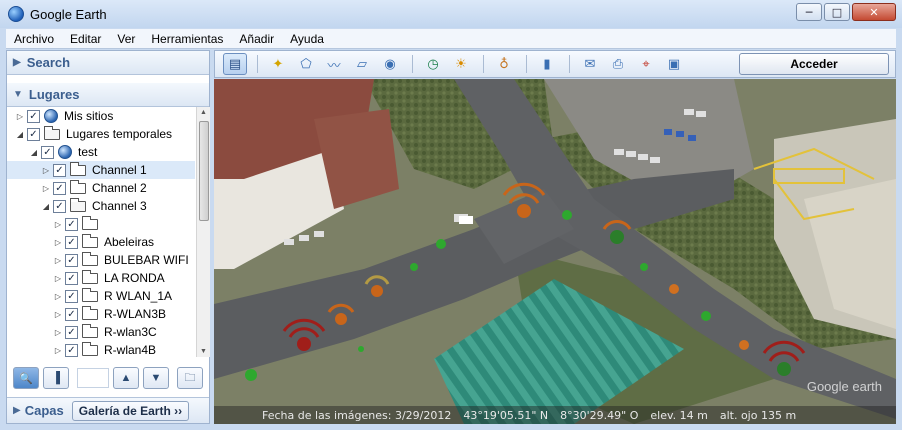 This screenshot has width=902, height=430. What do you see at coordinates (187, 39) in the screenshot?
I see `menu-herramientas: Herramientas` at bounding box center [187, 39].